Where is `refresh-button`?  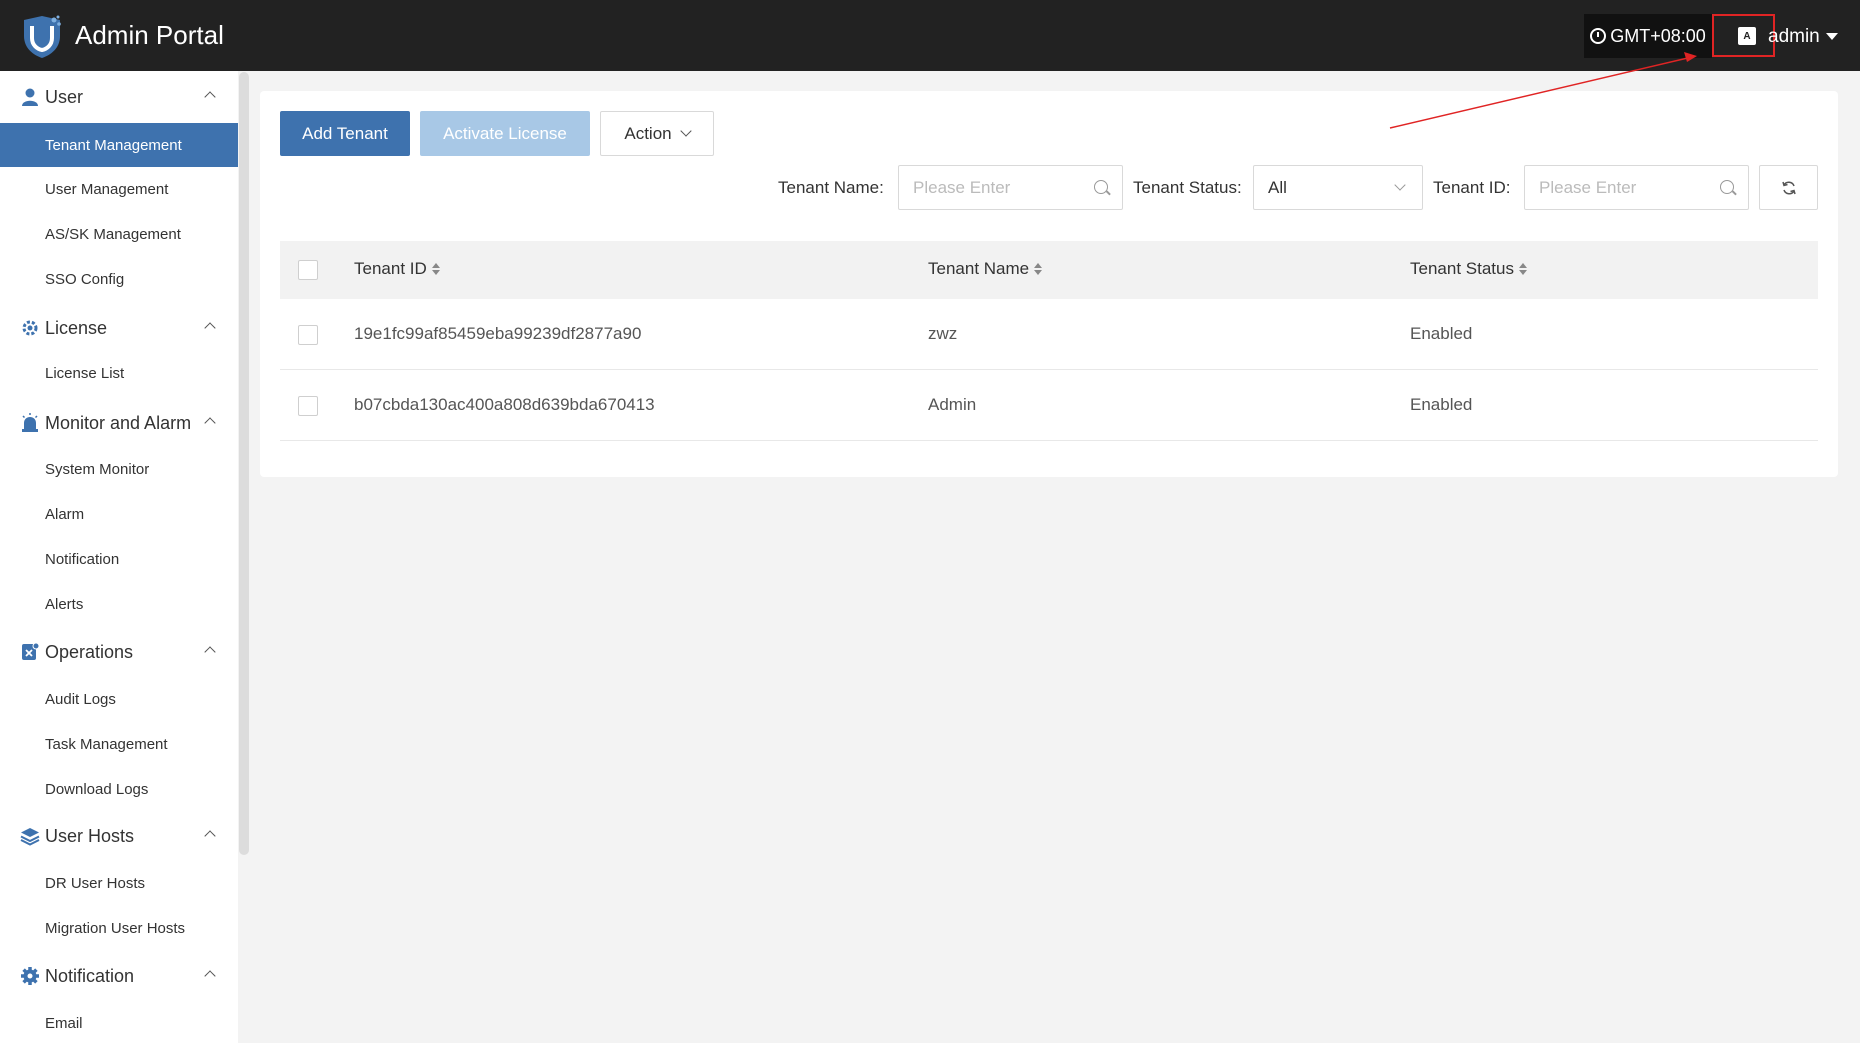
refresh-button is located at coordinates (1788, 187).